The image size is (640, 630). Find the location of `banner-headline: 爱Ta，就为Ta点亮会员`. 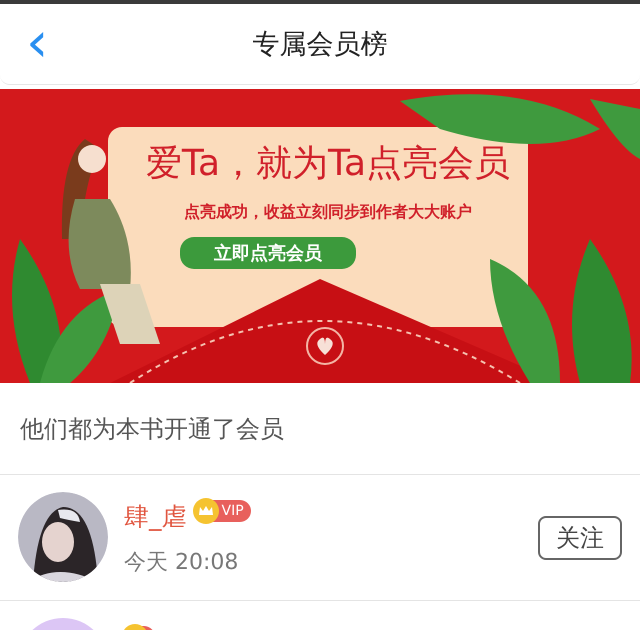

banner-headline: 爱Ta，就为Ta点亮会员 is located at coordinates (328, 164).